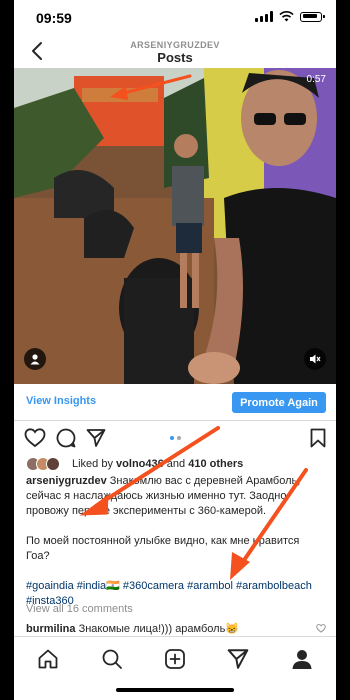  What do you see at coordinates (79, 609) in the screenshot?
I see `view-all-comments-link: View all 16 comments` at bounding box center [79, 609].